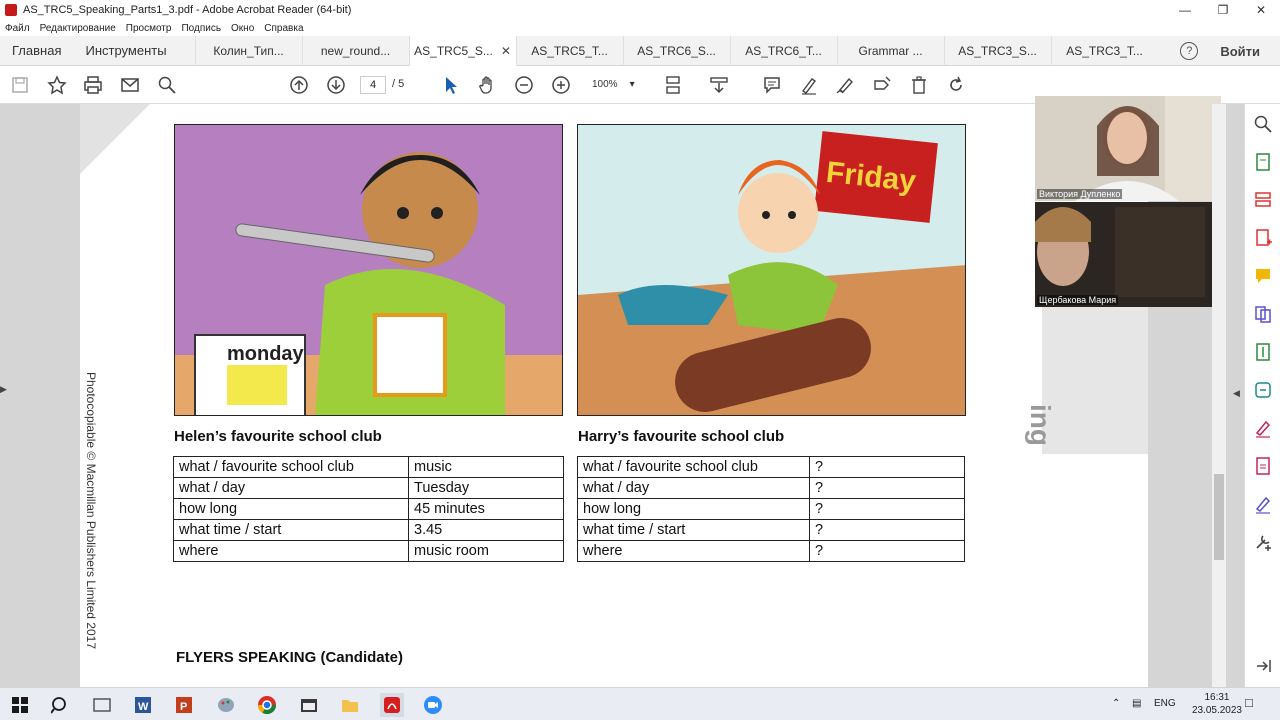  I want to click on login-button: Войти, so click(1240, 51).